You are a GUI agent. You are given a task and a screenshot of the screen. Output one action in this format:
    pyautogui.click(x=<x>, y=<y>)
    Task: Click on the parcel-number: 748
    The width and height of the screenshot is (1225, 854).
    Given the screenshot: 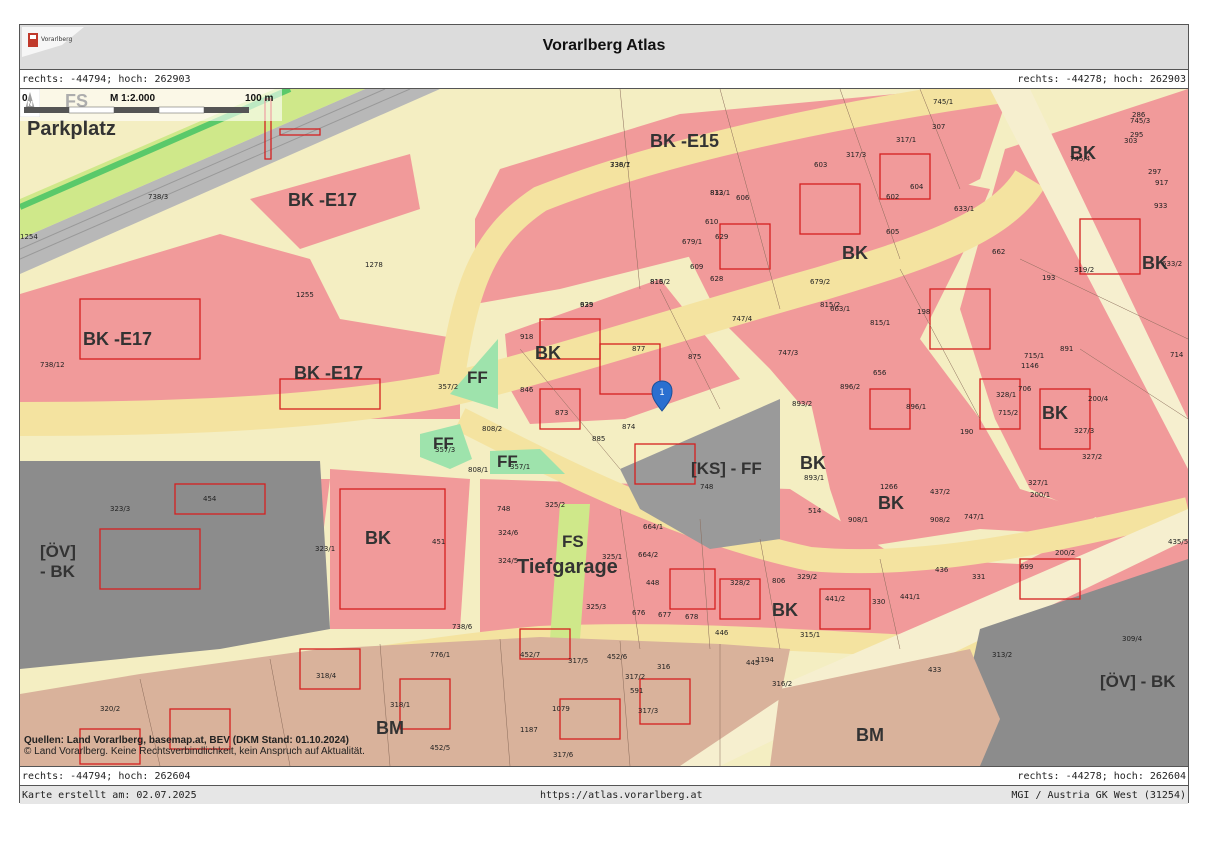 What is the action you would take?
    pyautogui.click(x=503, y=509)
    